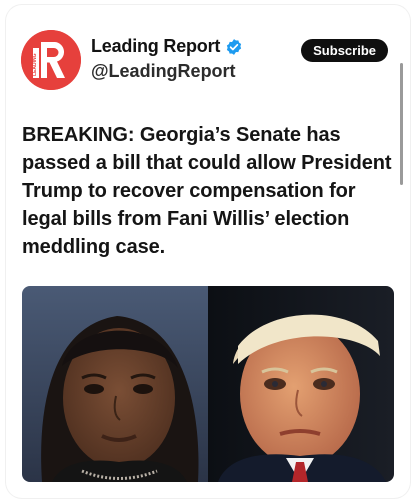 This screenshot has width=417, height=500. What do you see at coordinates (167, 59) in the screenshot?
I see `account-identity: Leading Report @LeadingReport` at bounding box center [167, 59].